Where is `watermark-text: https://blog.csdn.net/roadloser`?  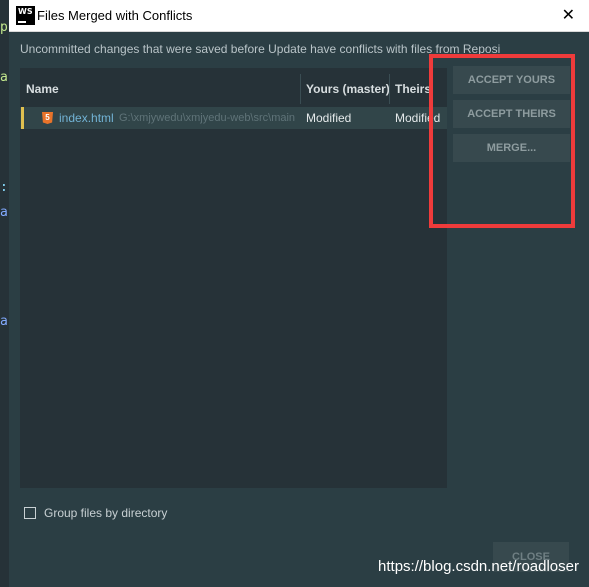
watermark-text: https://blog.csdn.net/roadloser is located at coordinates (478, 566).